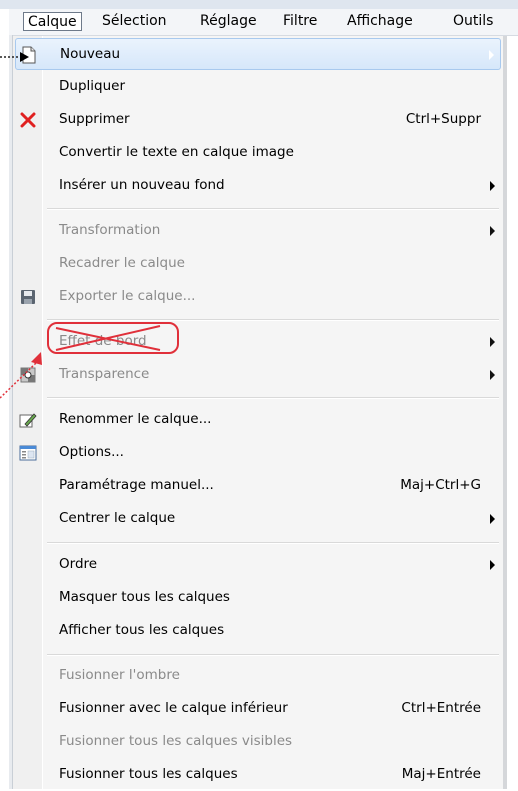  Describe the element at coordinates (512, 412) in the screenshot. I see `background-right` at that location.